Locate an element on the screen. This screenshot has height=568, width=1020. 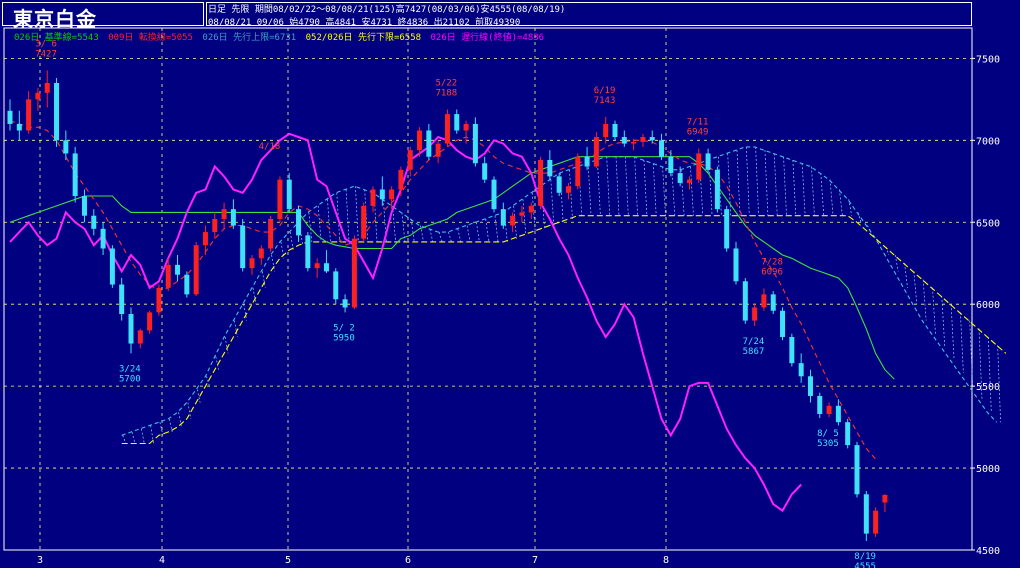
annotation-date: 7/11 is located at coordinates (698, 123).